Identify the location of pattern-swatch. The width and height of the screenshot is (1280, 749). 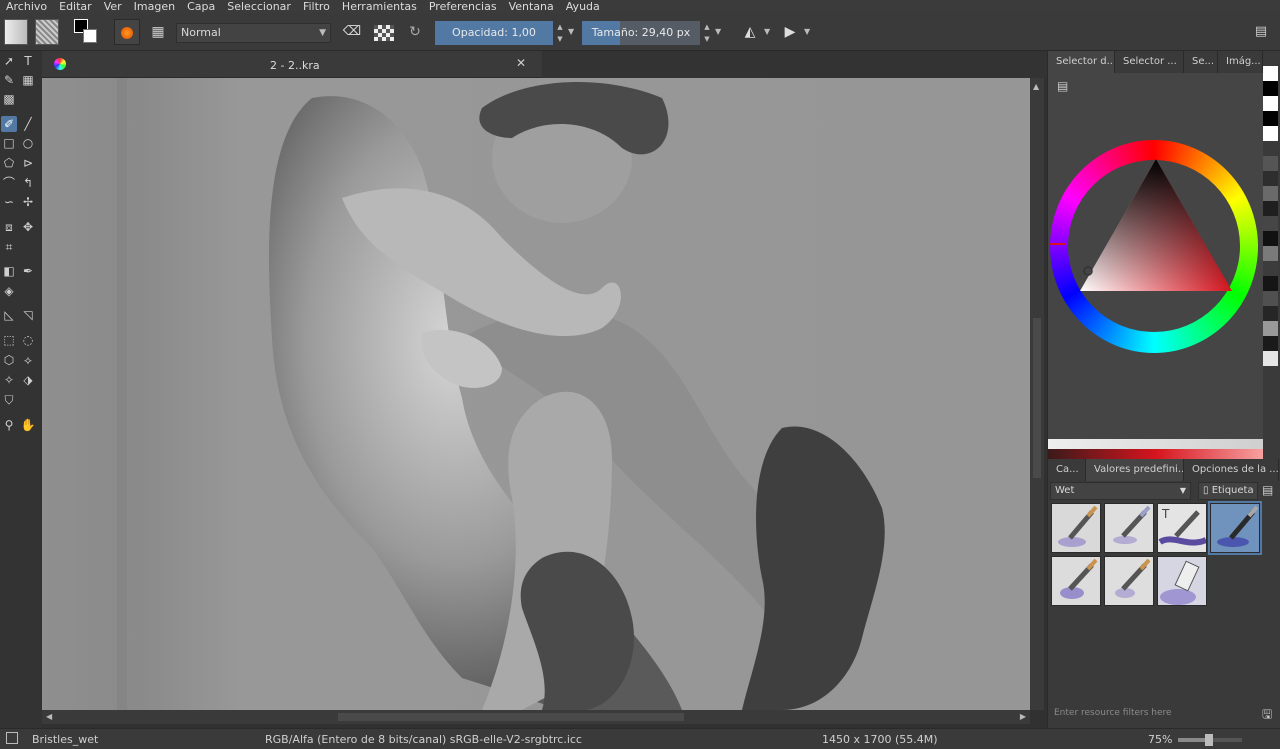
(47, 32).